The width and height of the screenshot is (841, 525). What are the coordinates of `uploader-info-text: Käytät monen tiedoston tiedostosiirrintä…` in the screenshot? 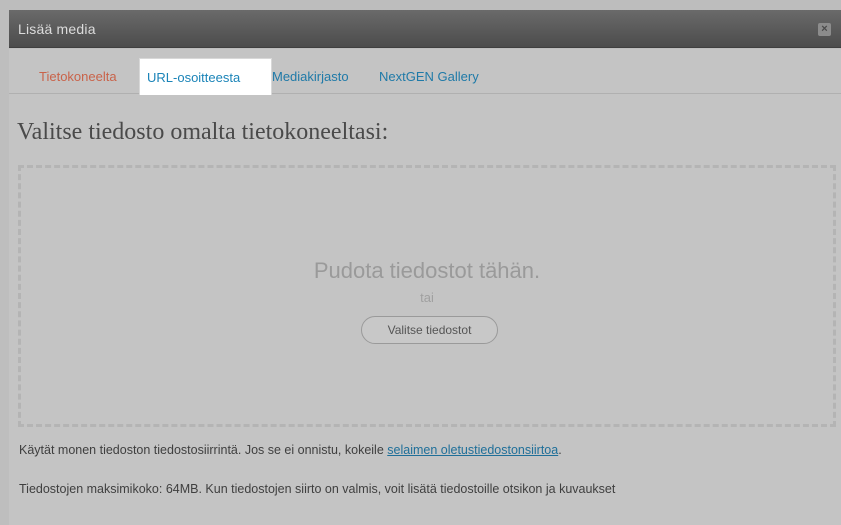 It's located at (203, 450).